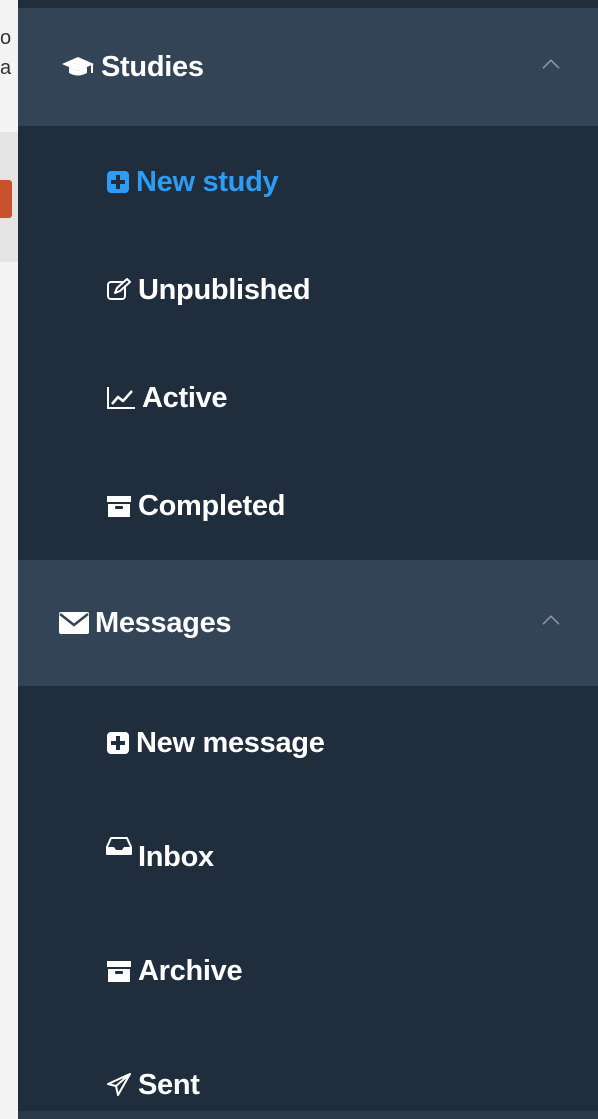 This screenshot has width=598, height=1119. What do you see at coordinates (6, 199) in the screenshot?
I see `background-accent-button` at bounding box center [6, 199].